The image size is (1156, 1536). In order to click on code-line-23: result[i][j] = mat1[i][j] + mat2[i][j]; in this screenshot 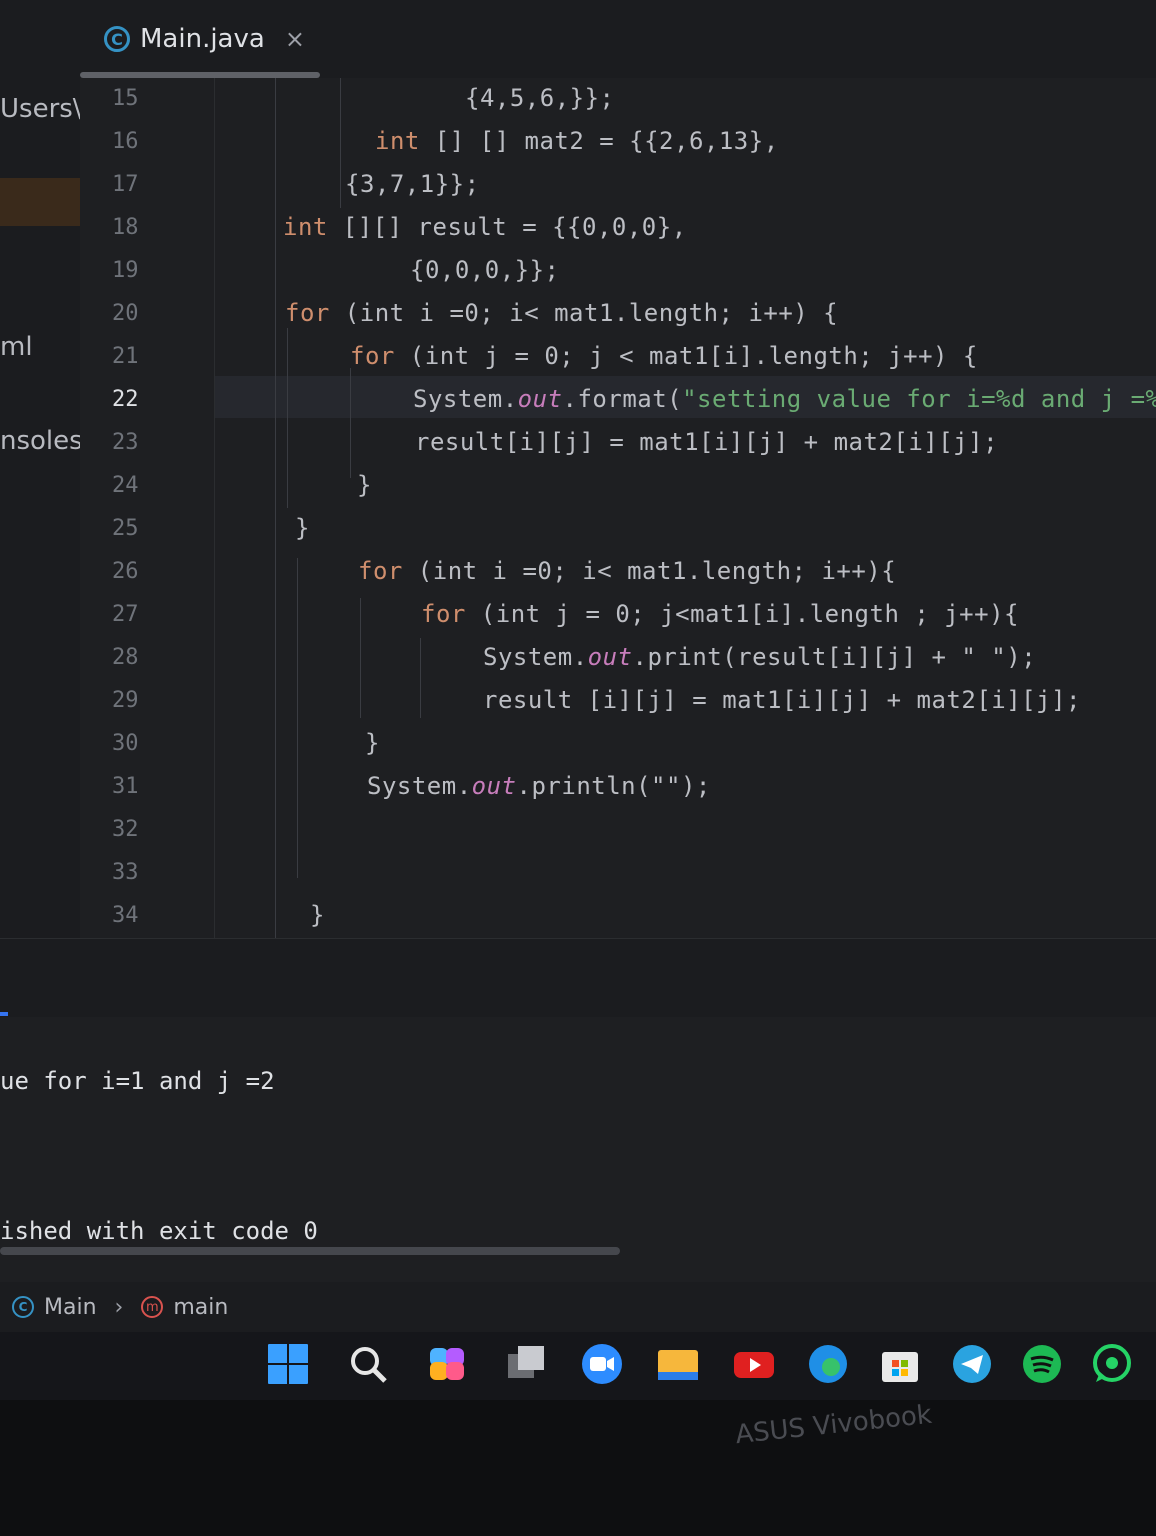, I will do `click(707, 442)`.